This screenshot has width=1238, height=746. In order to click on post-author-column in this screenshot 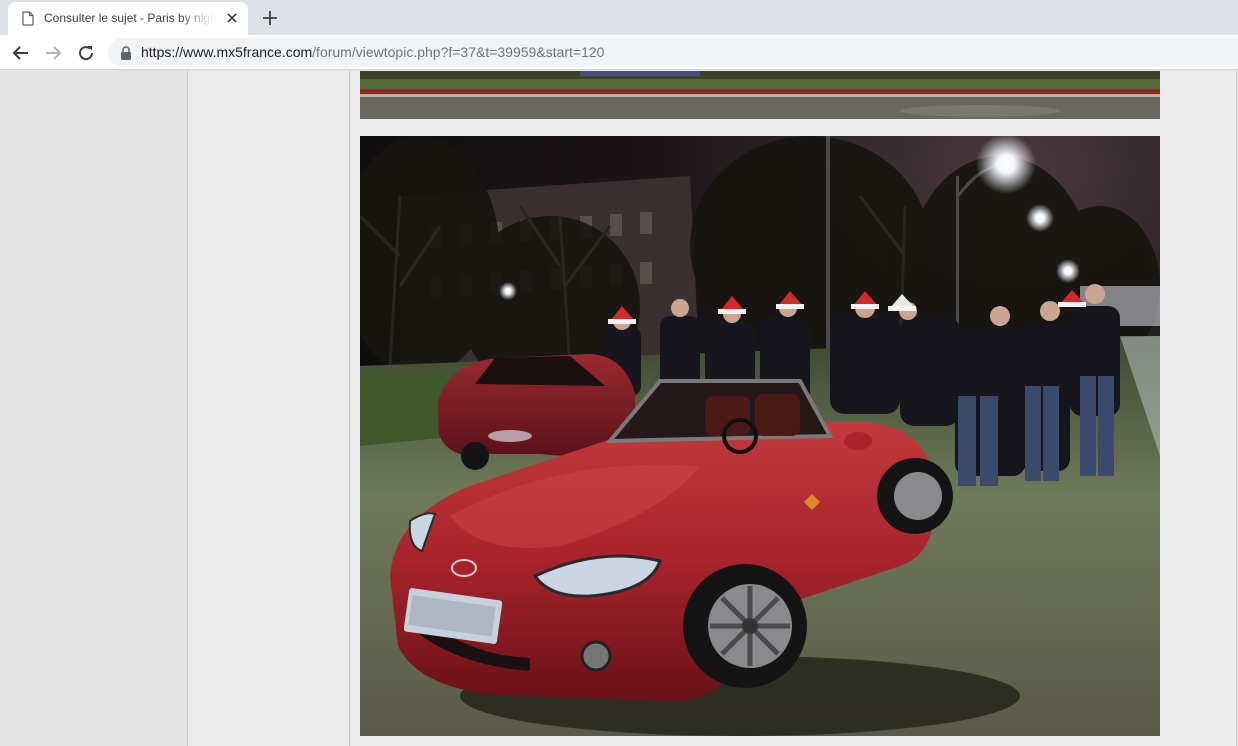, I will do `click(269, 408)`.